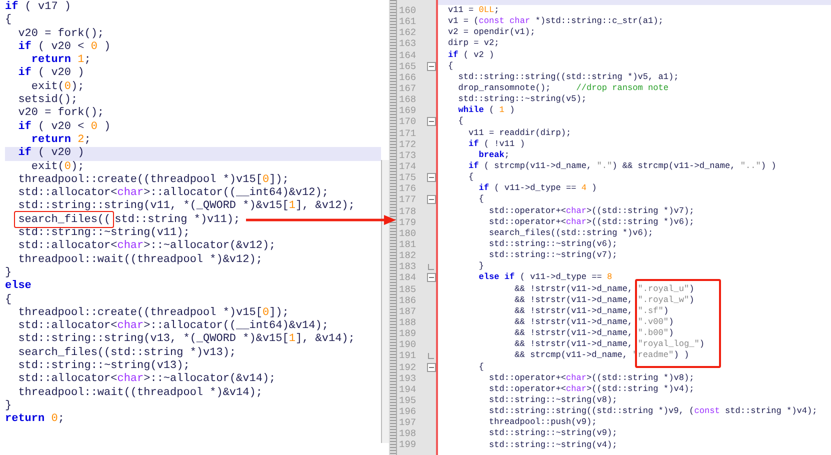 The height and width of the screenshot is (455, 831). Describe the element at coordinates (408, 256) in the screenshot. I see `line-number: 182` at that location.